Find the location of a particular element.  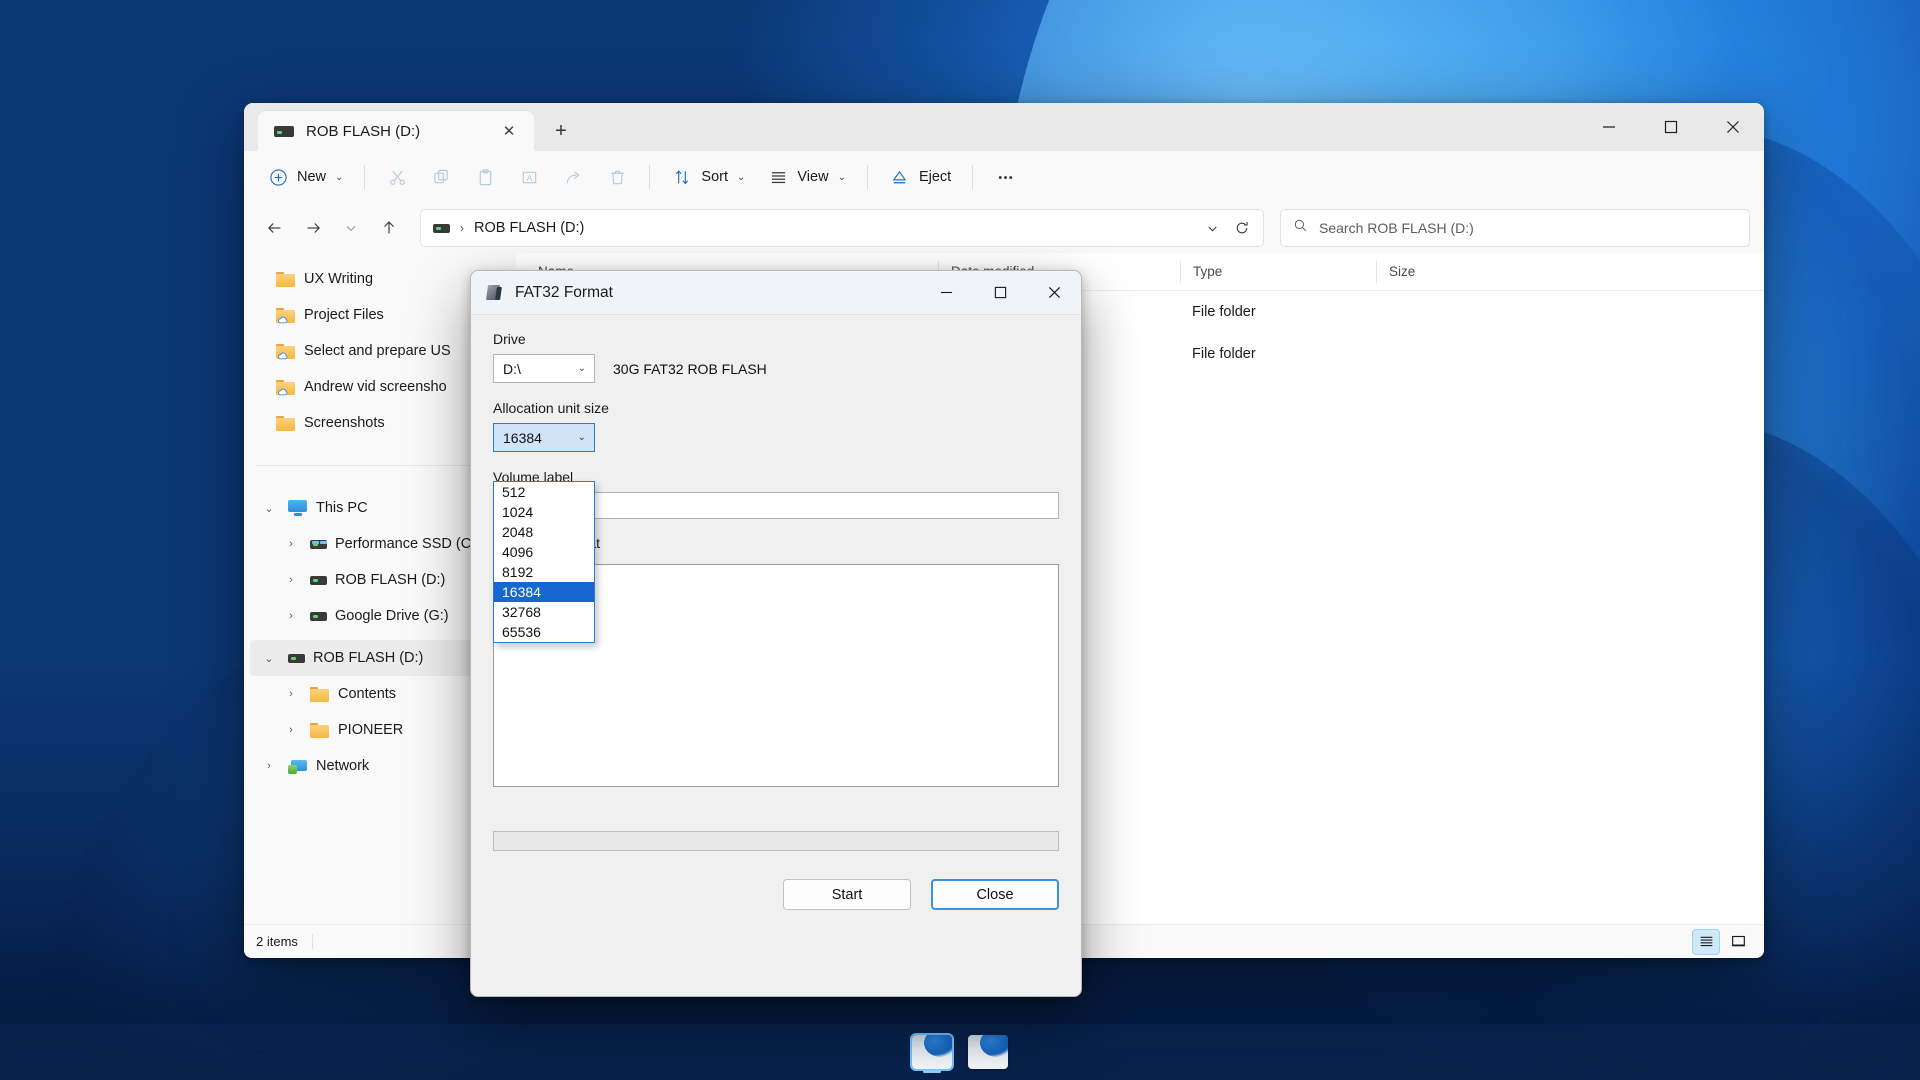

column-header-type: Type is located at coordinates (1278, 271).